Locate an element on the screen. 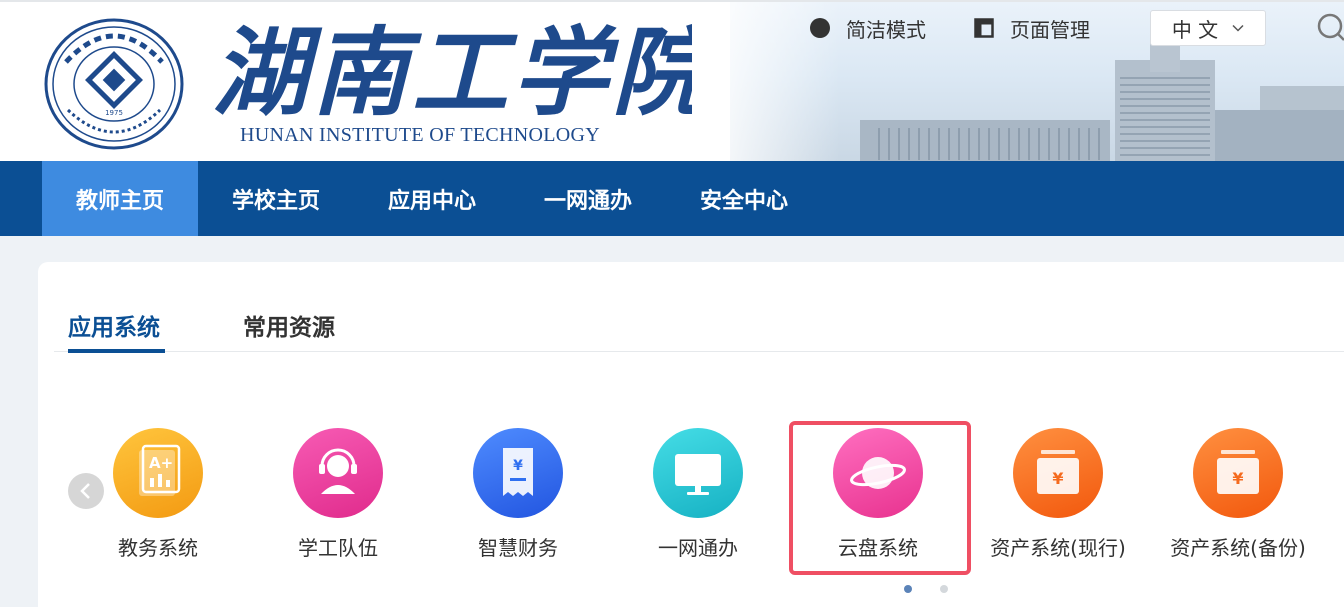 The width and height of the screenshot is (1344, 607). receipt-yuan-icon: ¥ is located at coordinates (518, 473).